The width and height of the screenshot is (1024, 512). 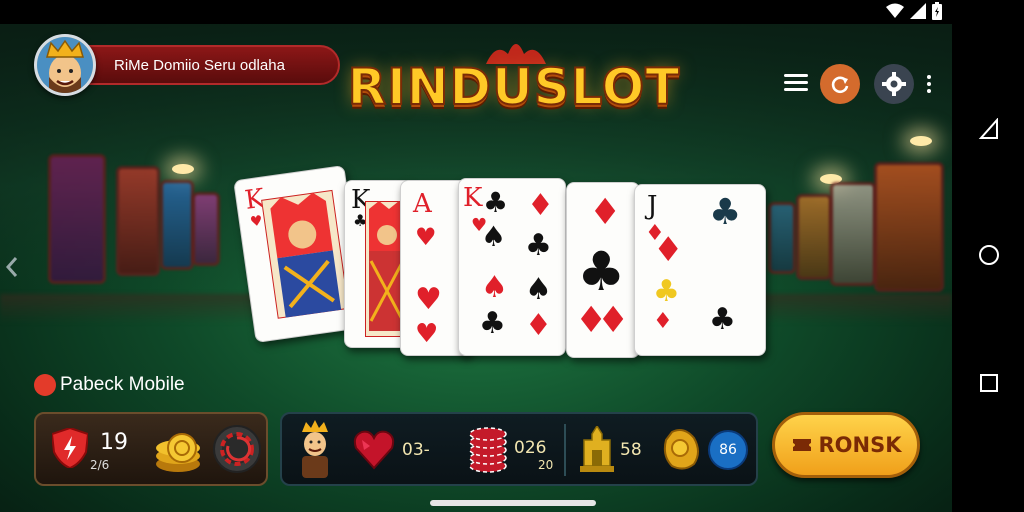 What do you see at coordinates (305, 254) in the screenshot?
I see `king-face-art` at bounding box center [305, 254].